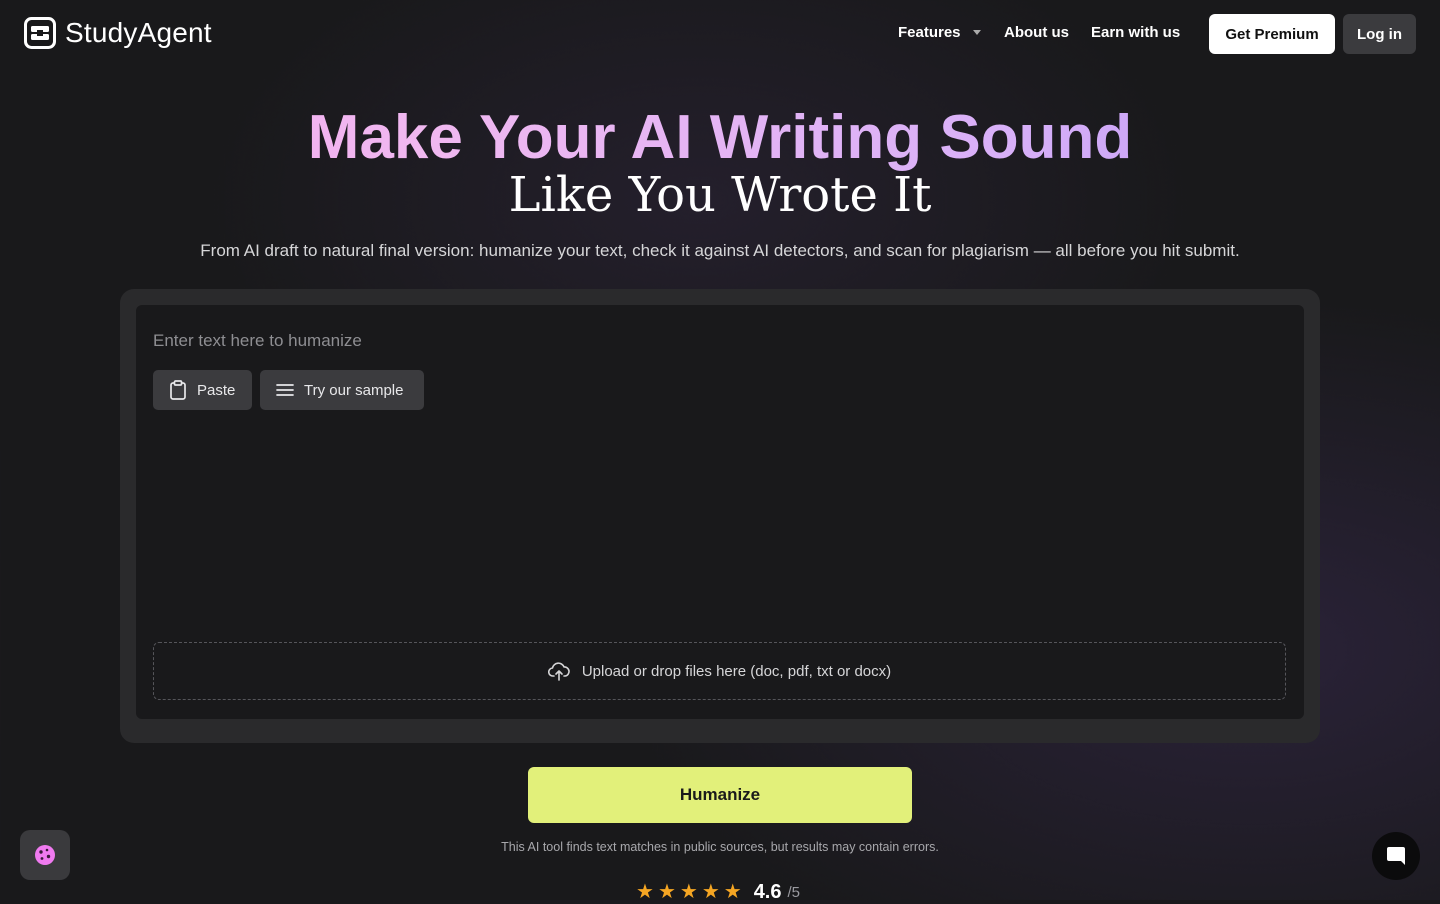 The height and width of the screenshot is (904, 1440). I want to click on brand-name: StudyAgent, so click(138, 32).